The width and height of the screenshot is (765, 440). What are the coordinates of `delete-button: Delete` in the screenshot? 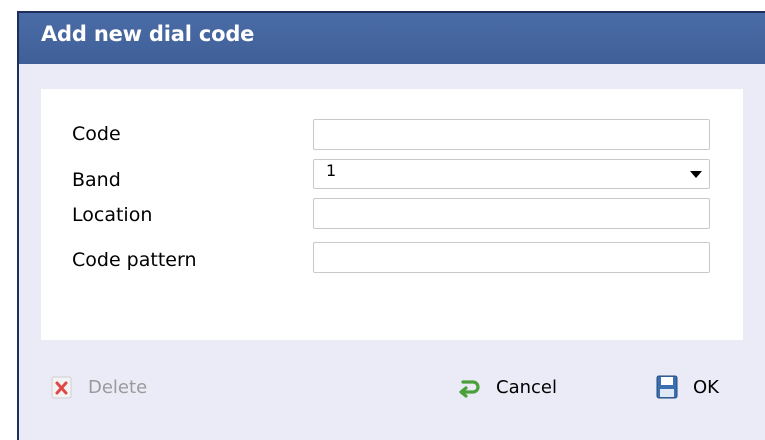 It's located at (98, 387).